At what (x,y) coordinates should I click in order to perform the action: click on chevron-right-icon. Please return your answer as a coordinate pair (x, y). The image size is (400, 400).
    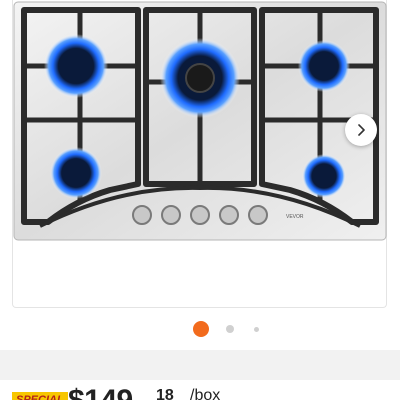
    Looking at the image, I should click on (361, 130).